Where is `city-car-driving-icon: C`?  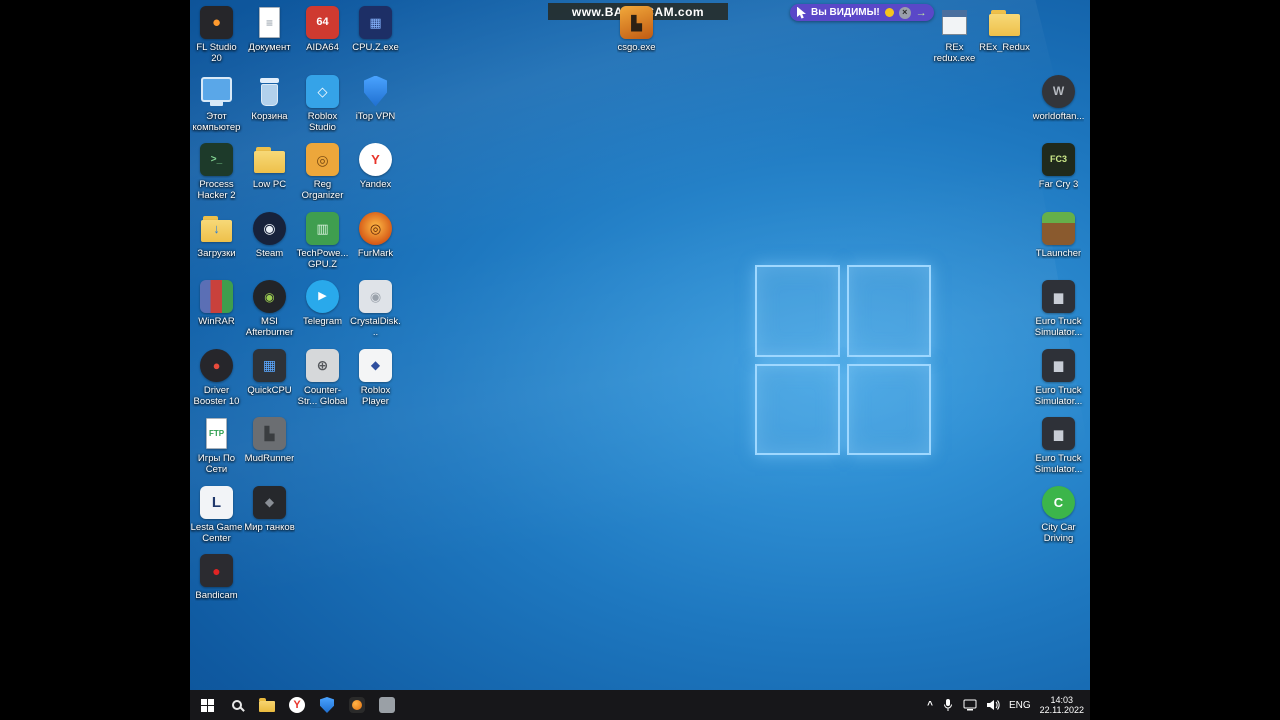
city-car-driving-icon: C is located at coordinates (1058, 502).